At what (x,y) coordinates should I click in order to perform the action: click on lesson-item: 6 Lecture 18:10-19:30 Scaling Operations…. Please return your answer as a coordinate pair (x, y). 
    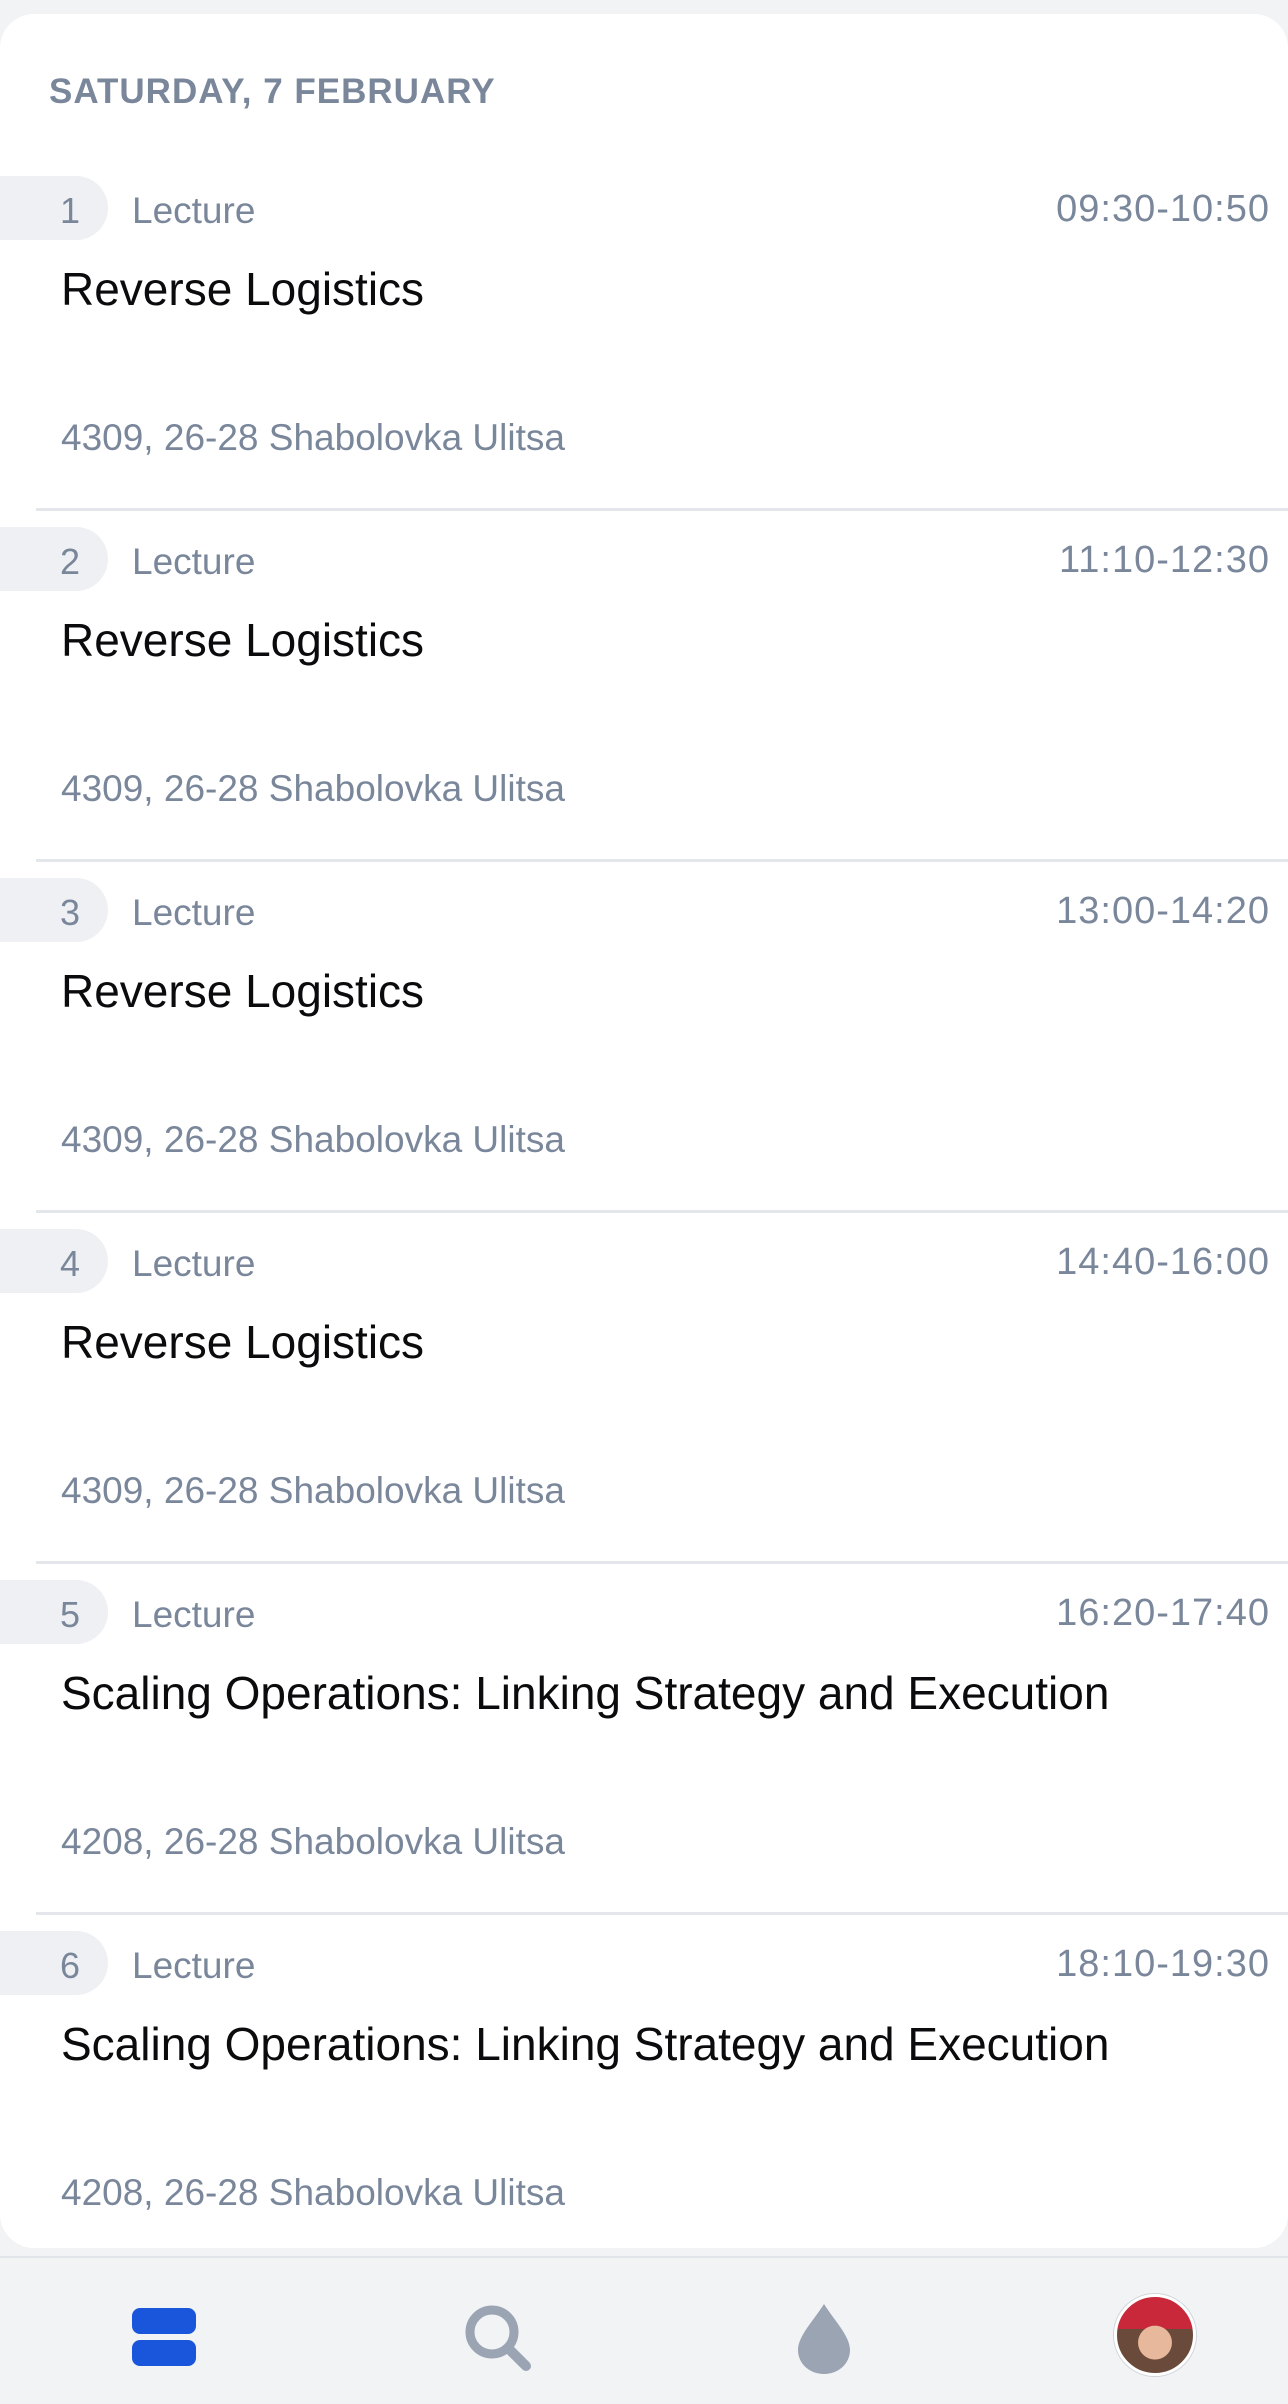
    Looking at the image, I should click on (644, 2081).